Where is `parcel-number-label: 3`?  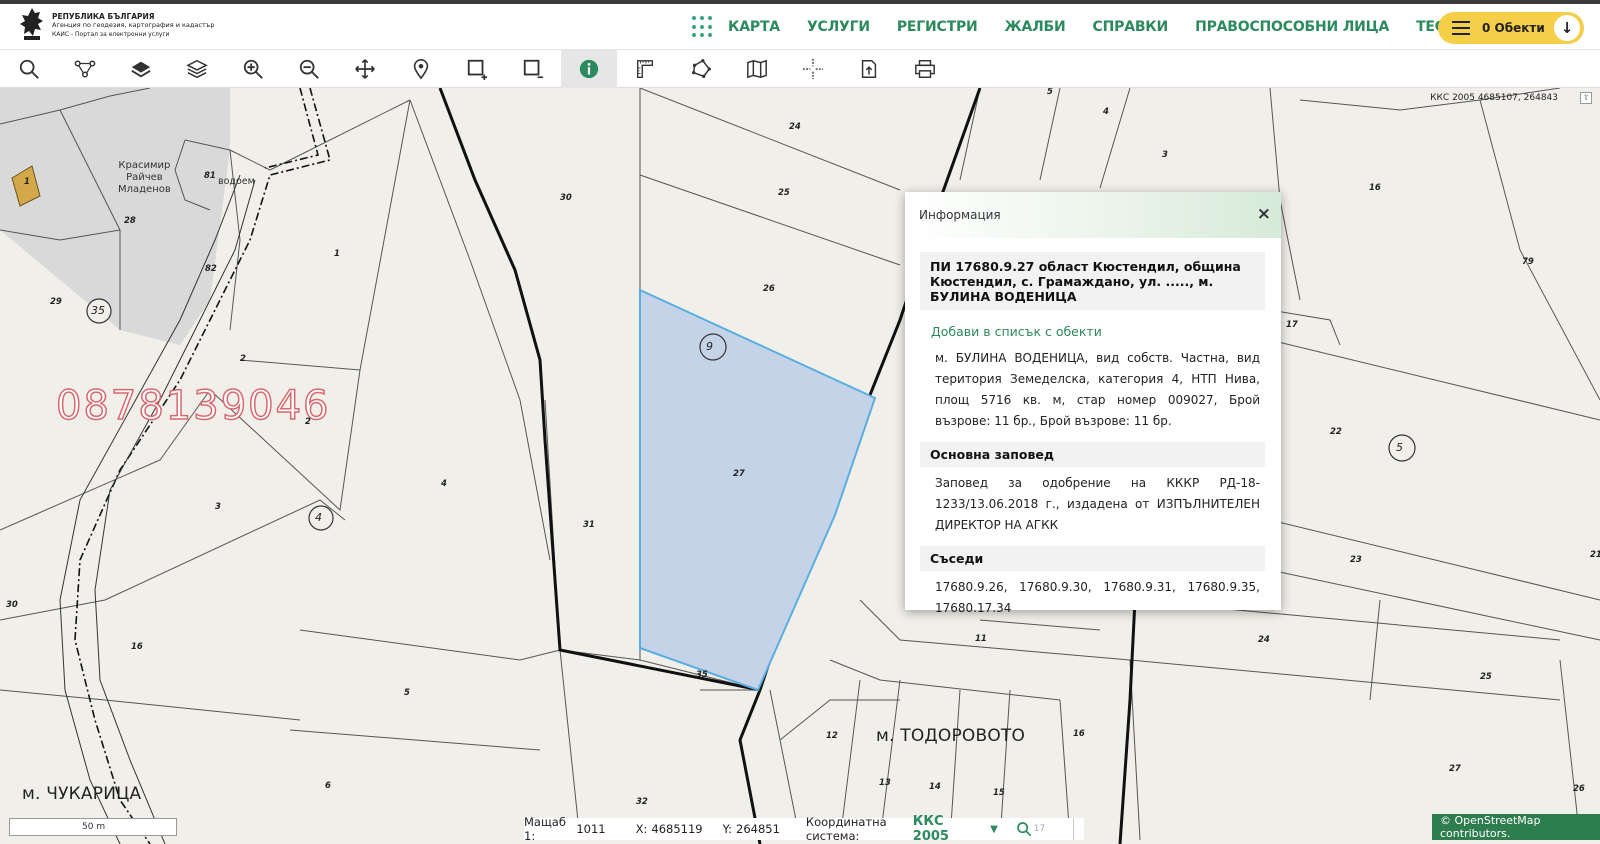 parcel-number-label: 3 is located at coordinates (1165, 155).